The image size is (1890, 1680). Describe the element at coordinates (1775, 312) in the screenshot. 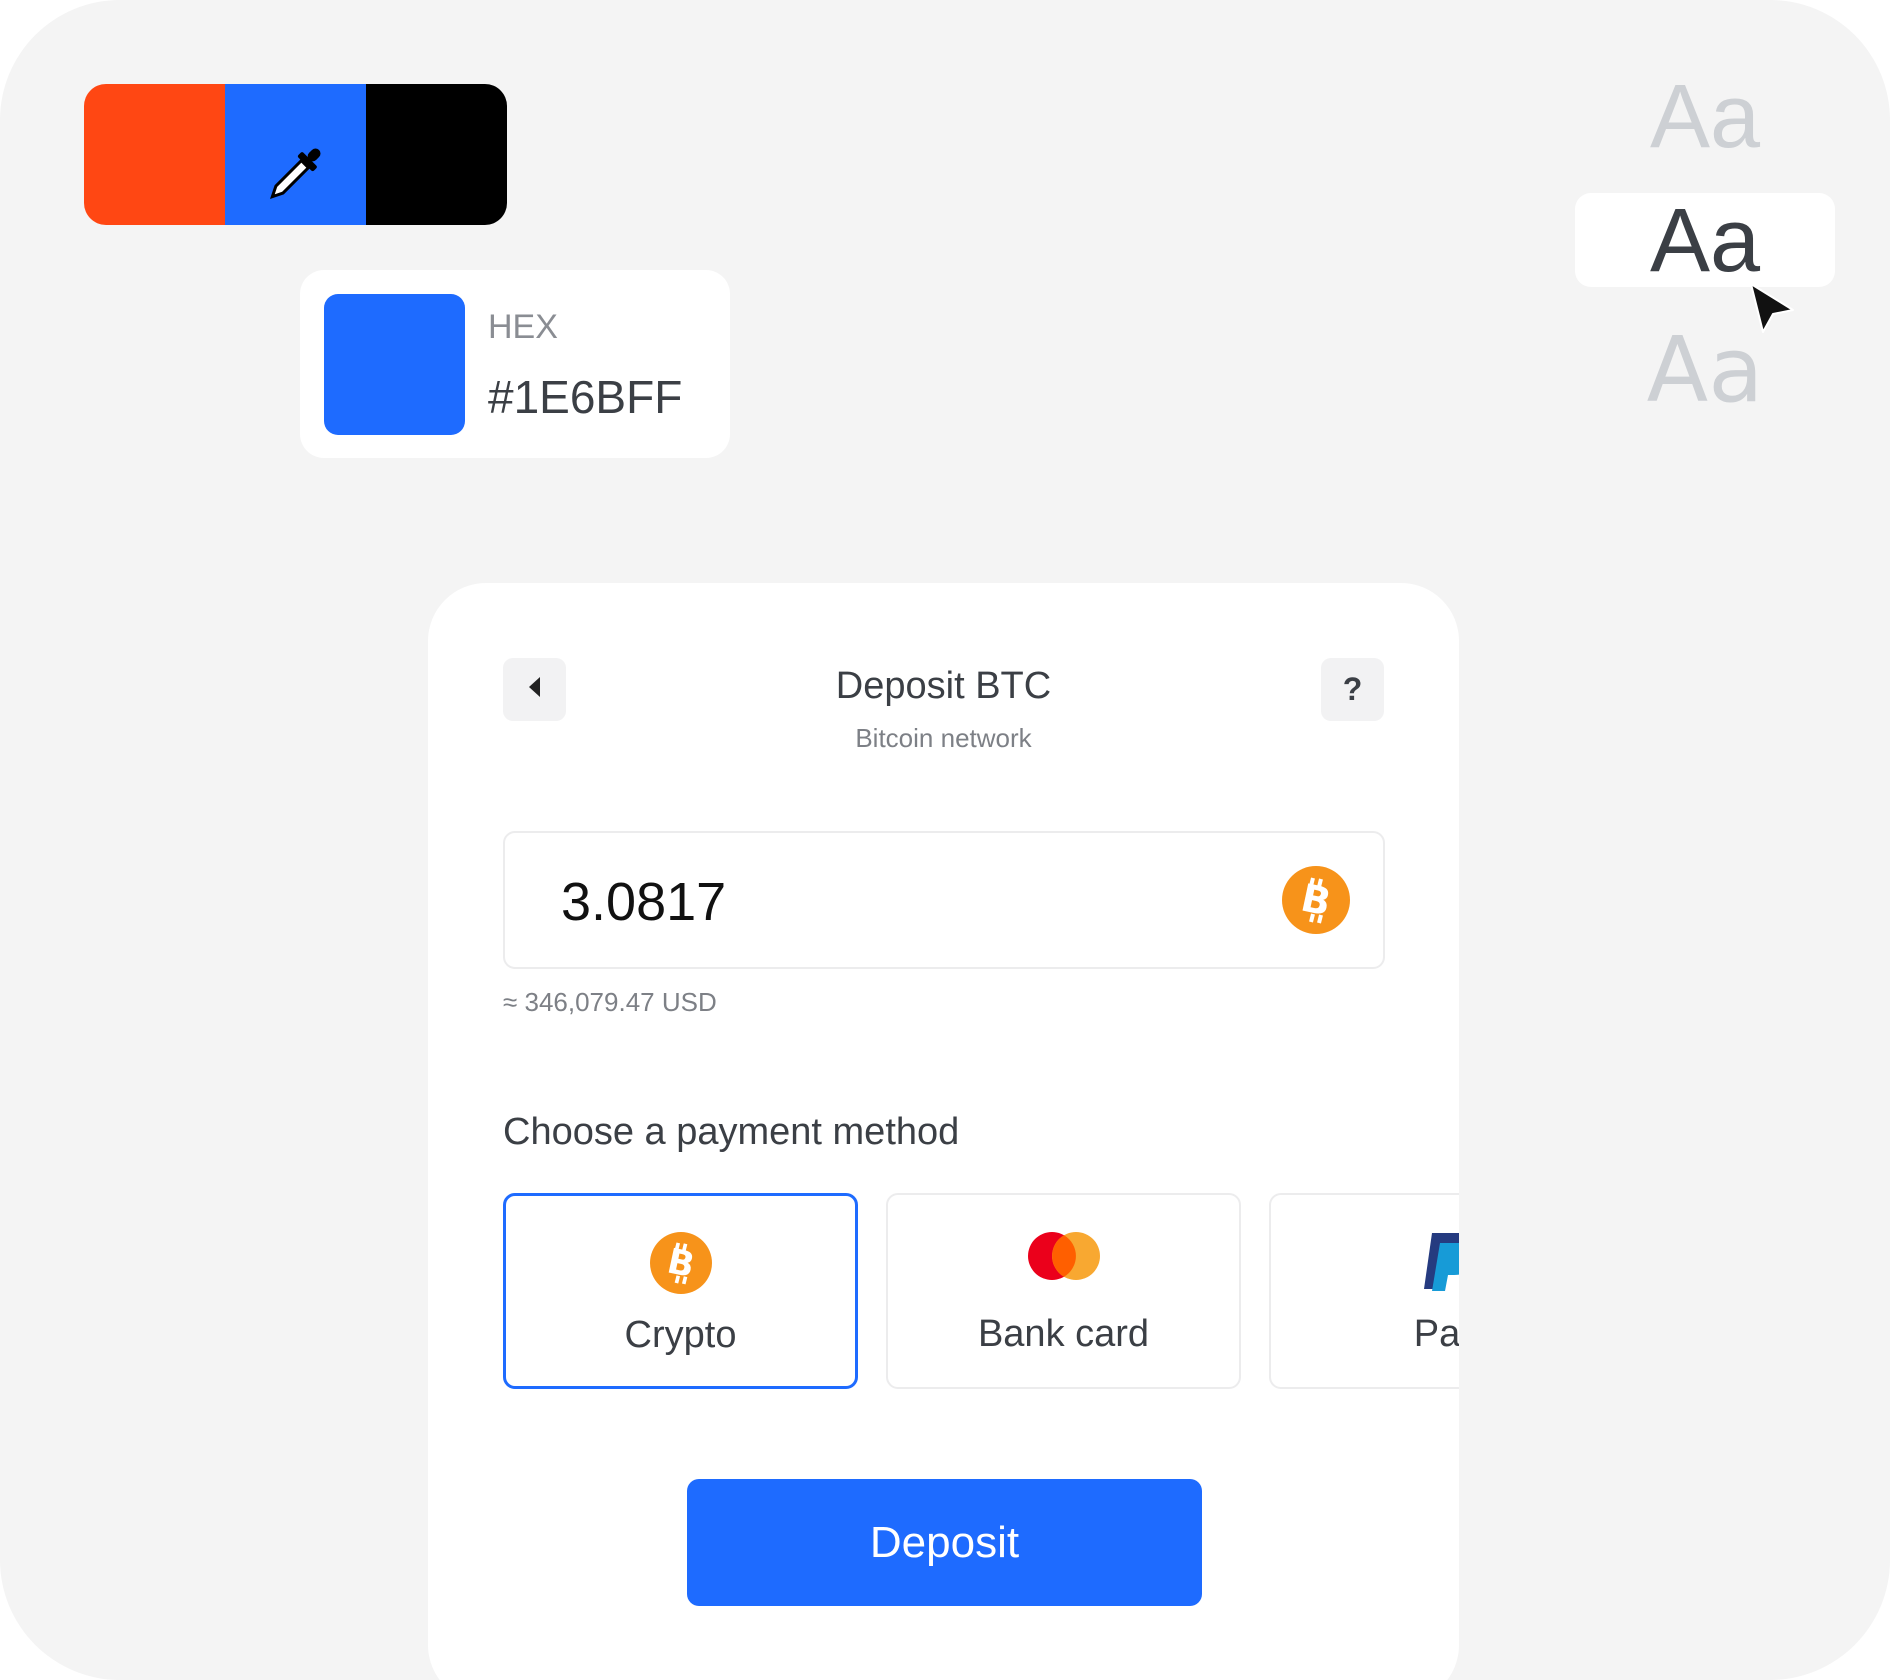

I see `pointer-cursor-icon` at that location.